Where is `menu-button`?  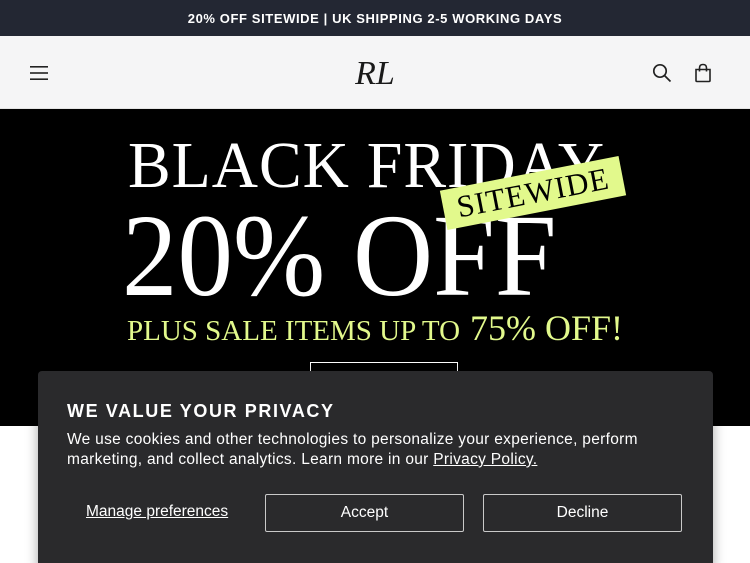
menu-button is located at coordinates (39, 73).